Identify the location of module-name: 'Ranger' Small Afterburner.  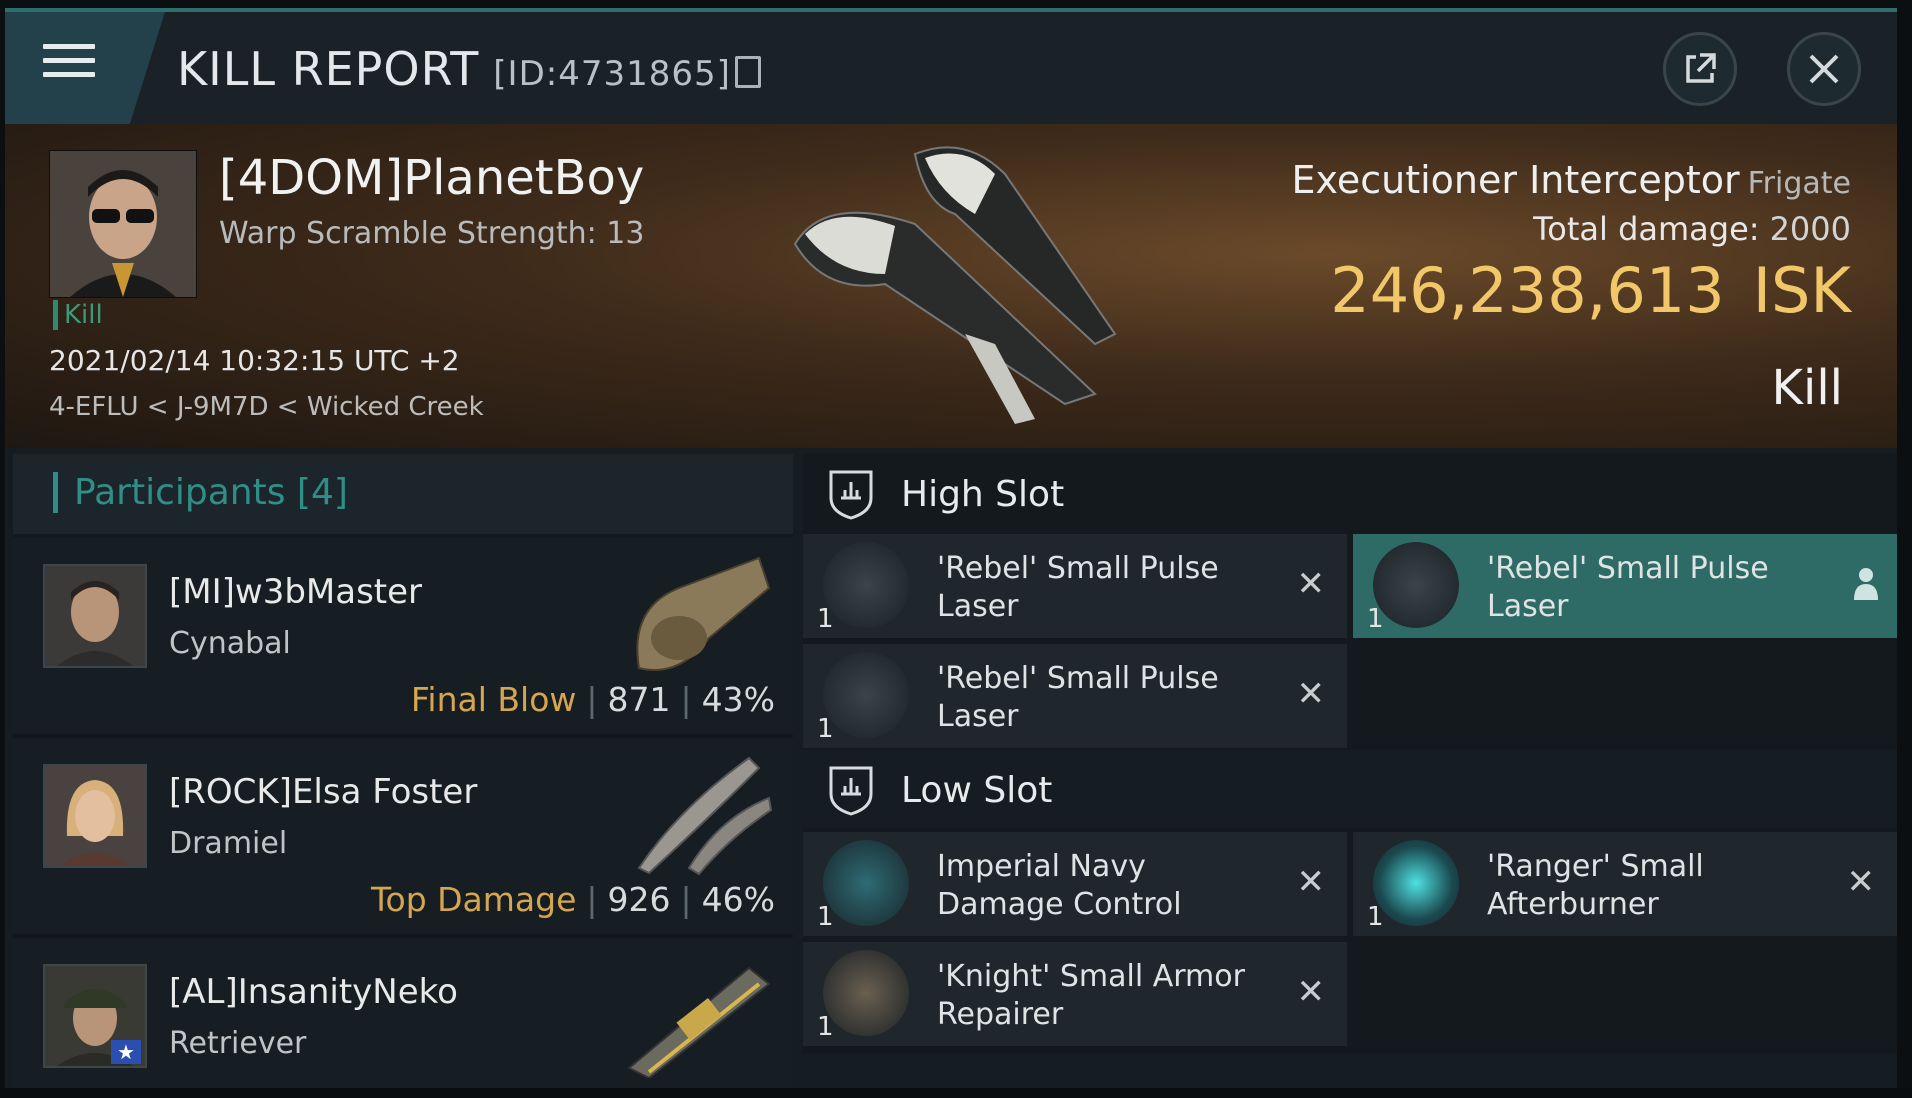
(1595, 885).